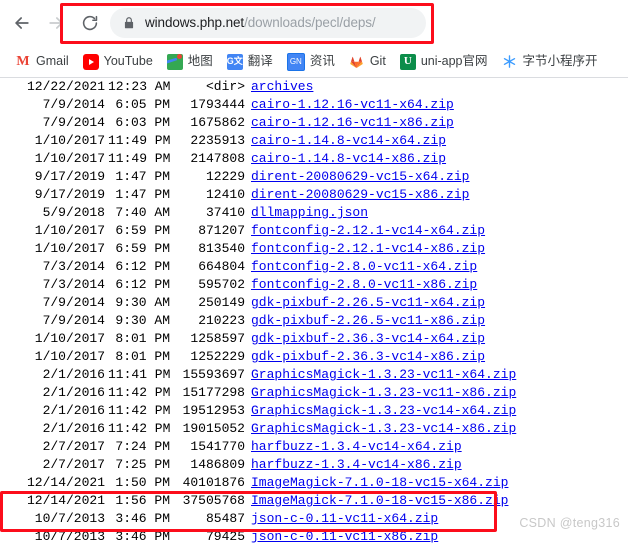 The height and width of the screenshot is (546, 628). I want to click on file-link: ImageMagick-7.1.0-18-vc15-x86.zip, so click(379, 500).